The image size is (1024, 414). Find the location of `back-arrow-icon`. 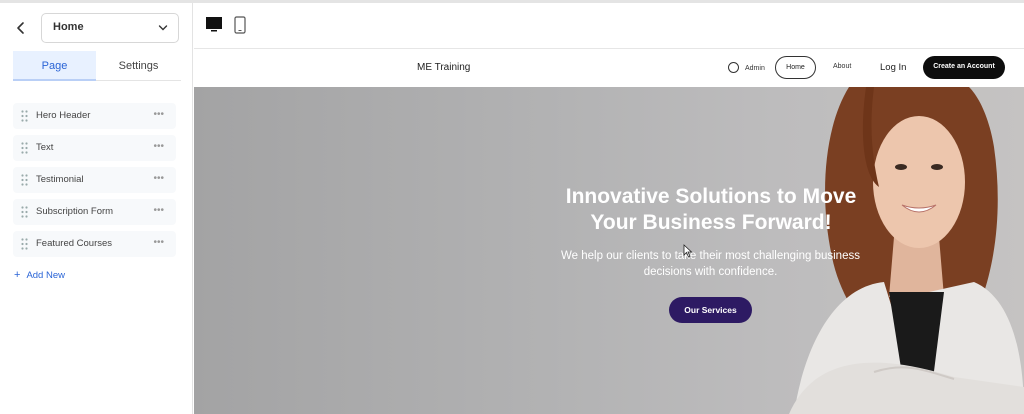

back-arrow-icon is located at coordinates (21, 28).